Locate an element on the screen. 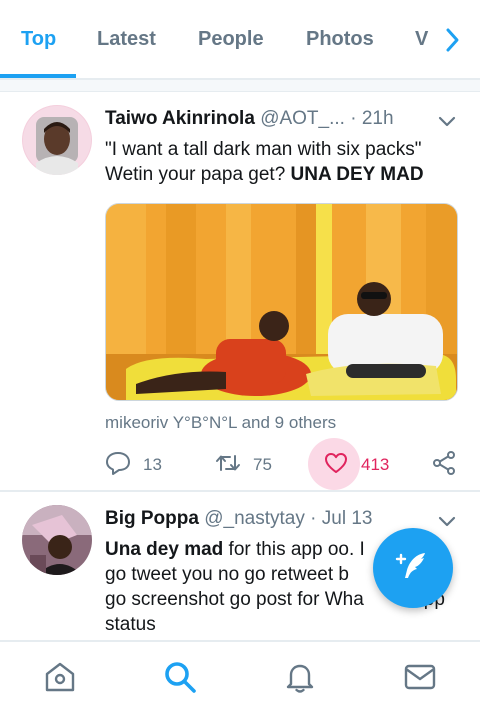 The width and height of the screenshot is (480, 713). tab-photos: Photos is located at coordinates (340, 39).